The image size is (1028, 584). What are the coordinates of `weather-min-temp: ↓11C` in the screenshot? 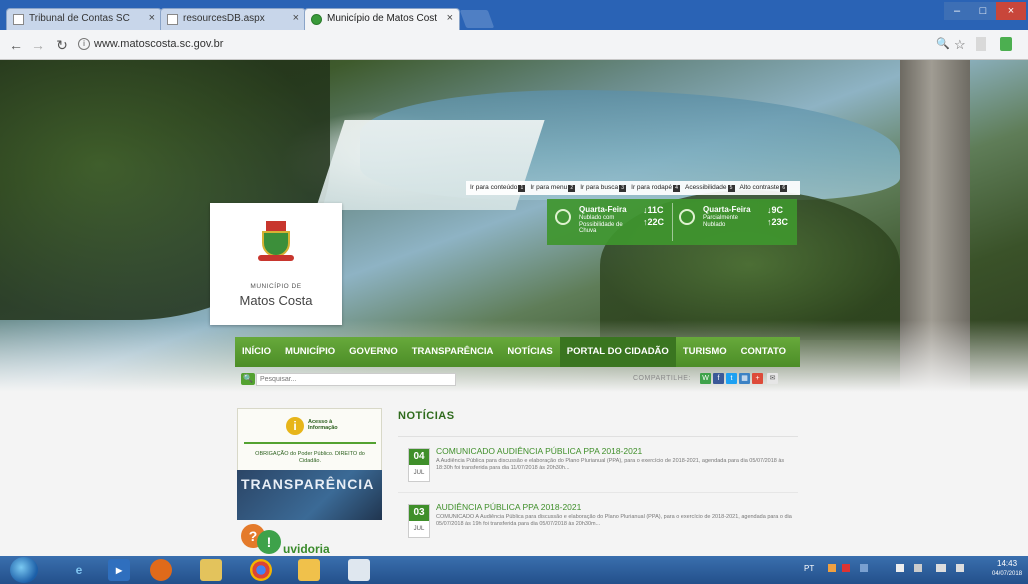 It's located at (653, 210).